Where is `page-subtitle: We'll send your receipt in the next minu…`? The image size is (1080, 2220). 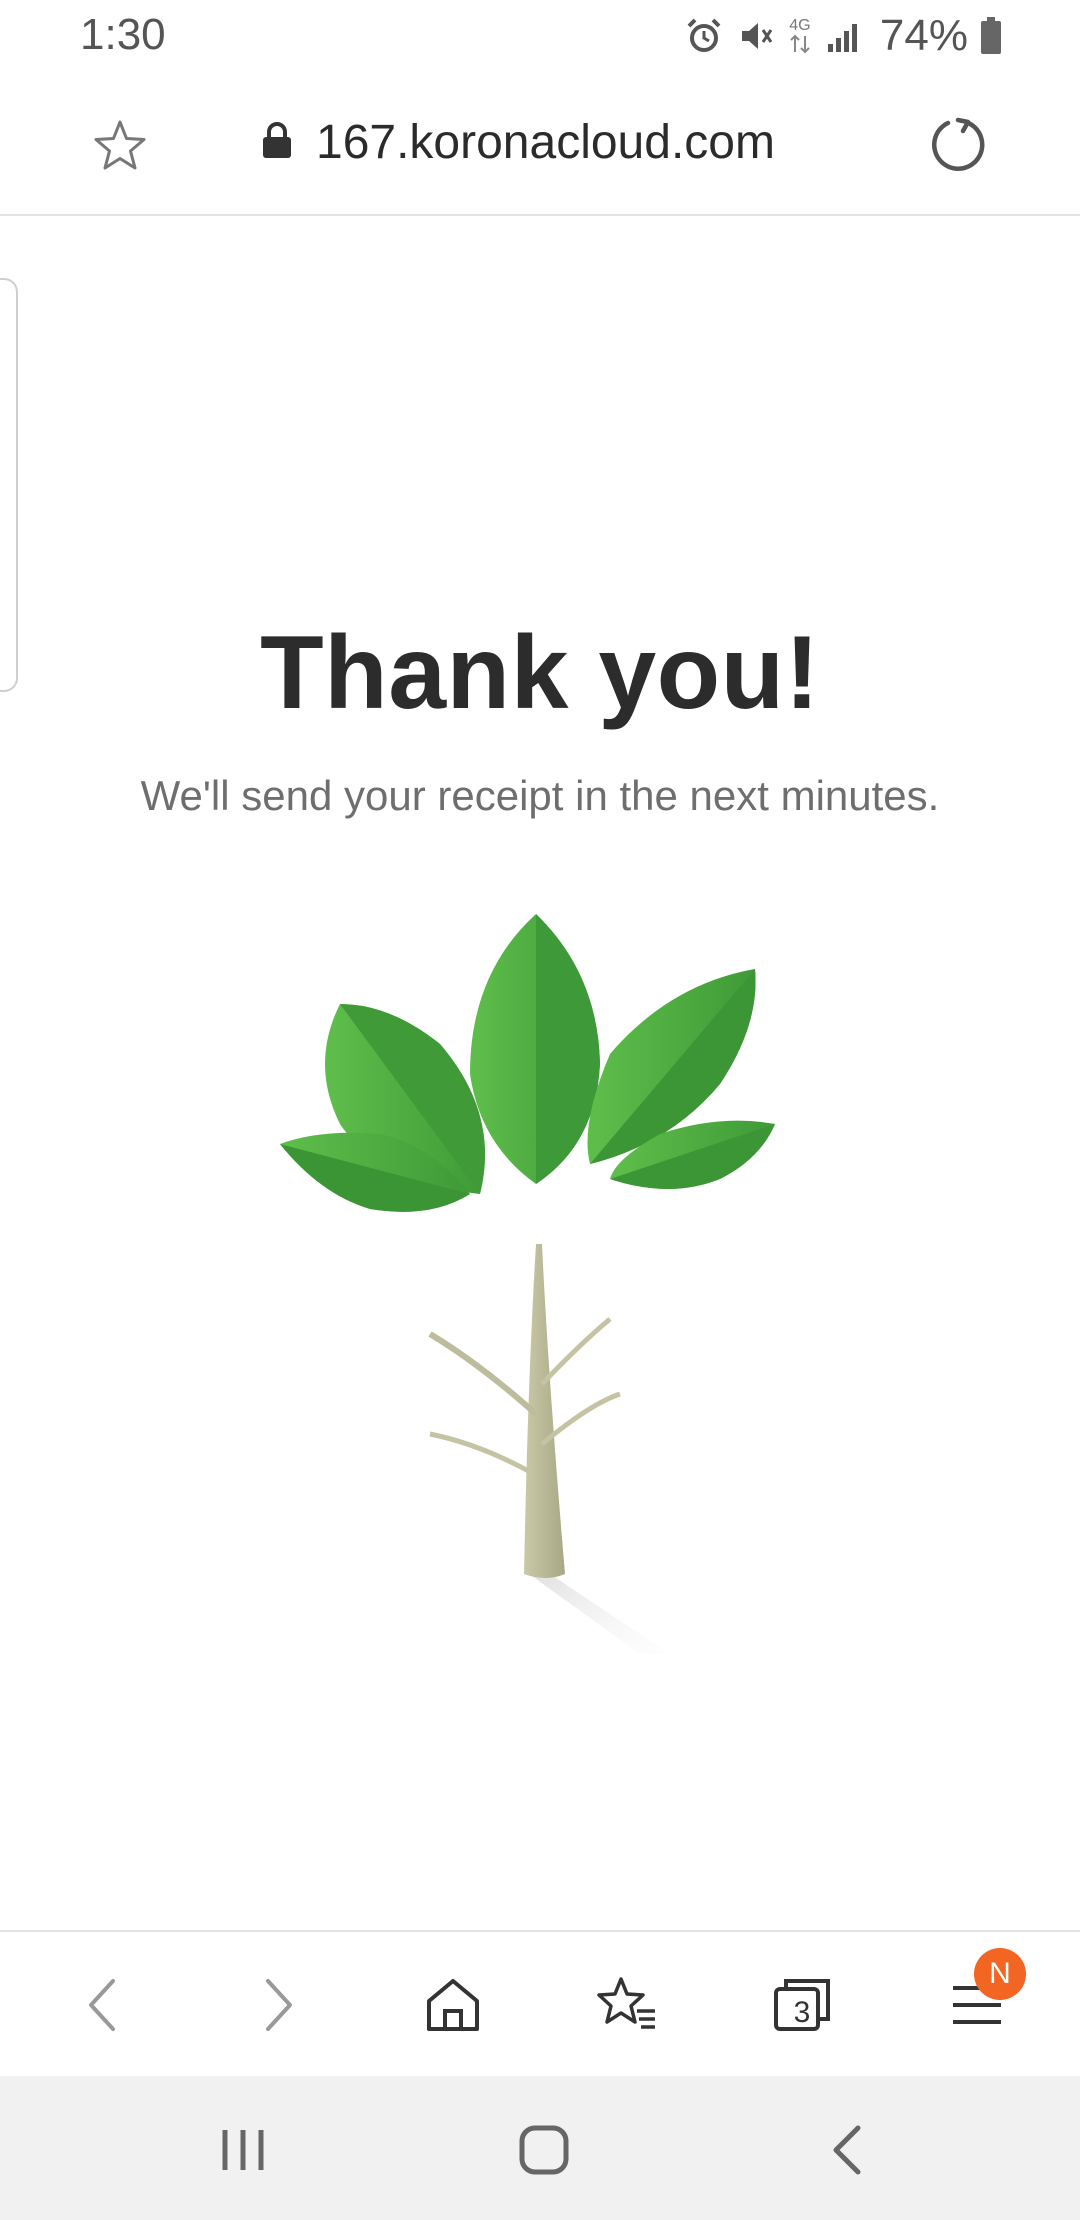 page-subtitle: We'll send your receipt in the next minu… is located at coordinates (540, 795).